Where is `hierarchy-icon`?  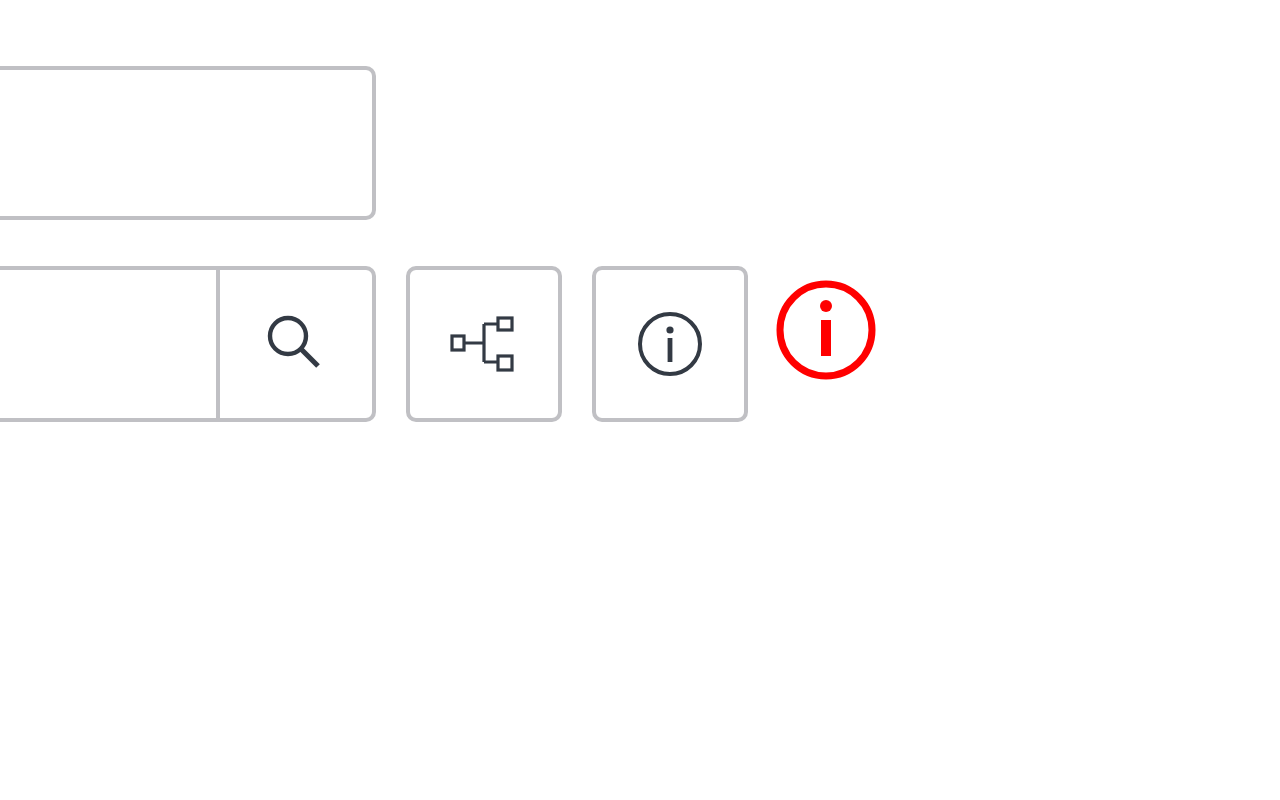 hierarchy-icon is located at coordinates (484, 344).